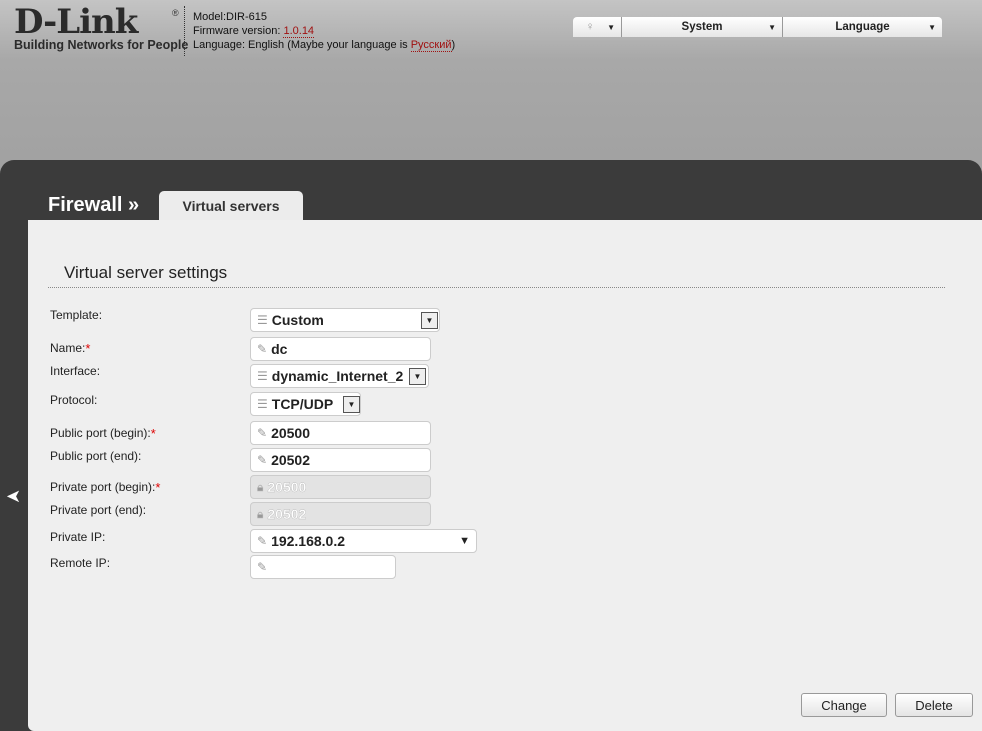  Describe the element at coordinates (590, 27) in the screenshot. I see `lightbulb-icon: ♀` at that location.